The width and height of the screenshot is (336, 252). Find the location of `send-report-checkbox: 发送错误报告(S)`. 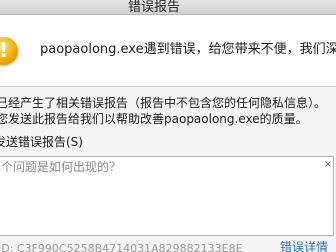

send-report-checkbox: 发送错误报告(S) is located at coordinates (41, 142).